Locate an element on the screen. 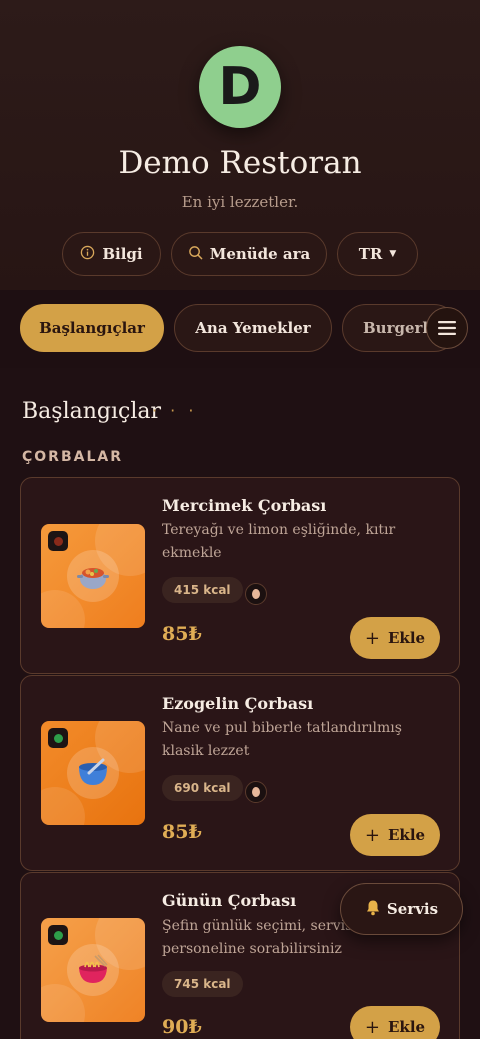 This screenshot has height=1039, width=480. calorie-badge: 690 kcal is located at coordinates (202, 788).